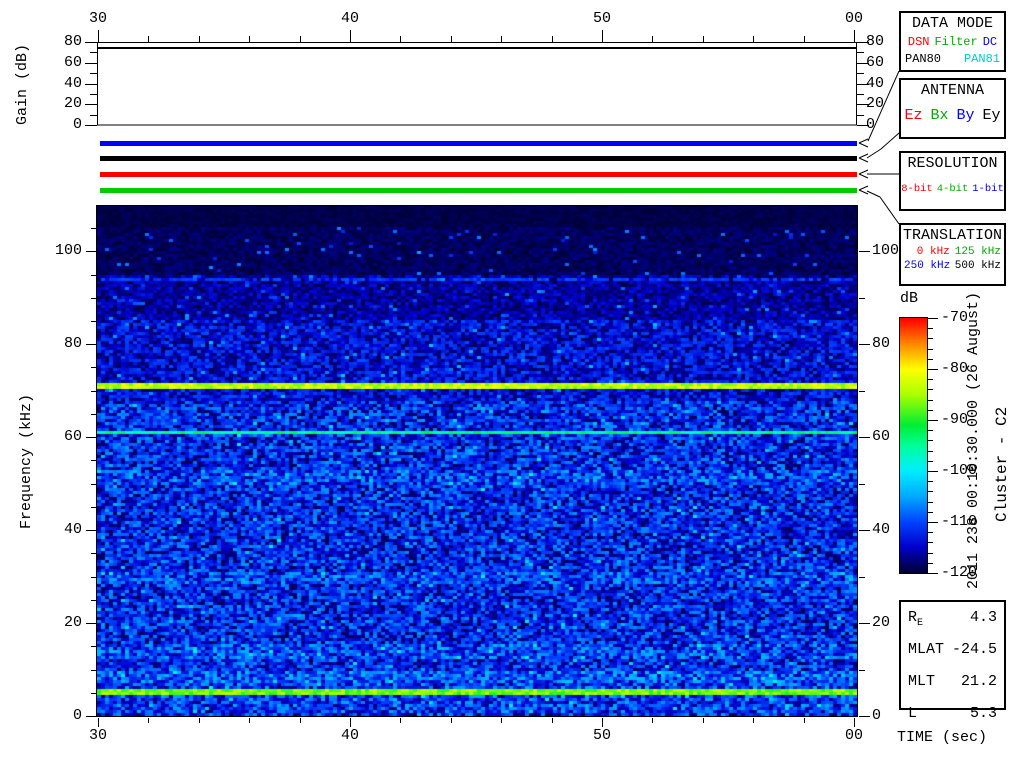 The image size is (1024, 768). Describe the element at coordinates (977, 266) in the screenshot. I see `option-500khz: 500 kHz` at that location.